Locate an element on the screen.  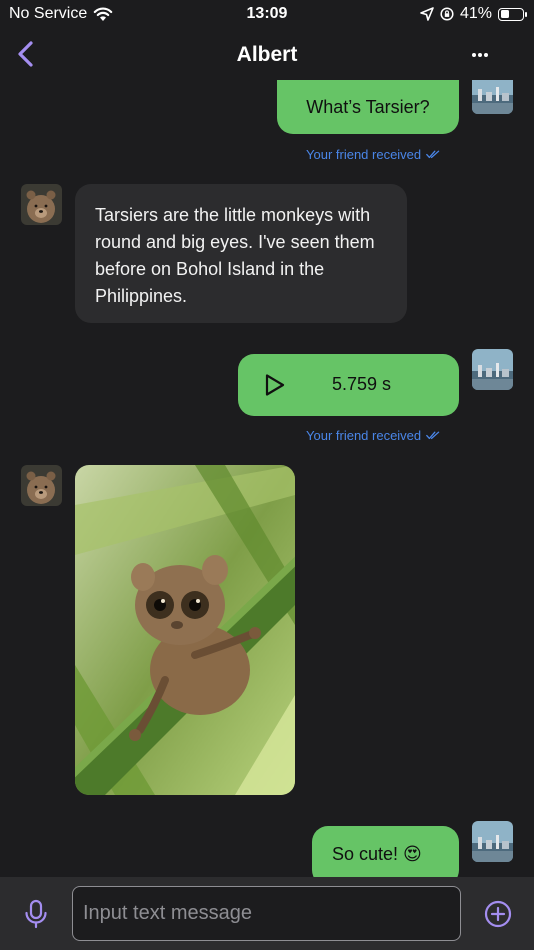
add-circle-icon is located at coordinates (498, 914).